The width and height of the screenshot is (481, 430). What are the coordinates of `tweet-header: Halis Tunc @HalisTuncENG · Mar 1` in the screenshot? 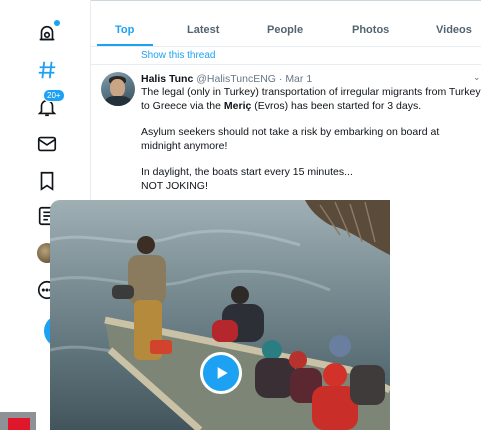 It's located at (226, 79).